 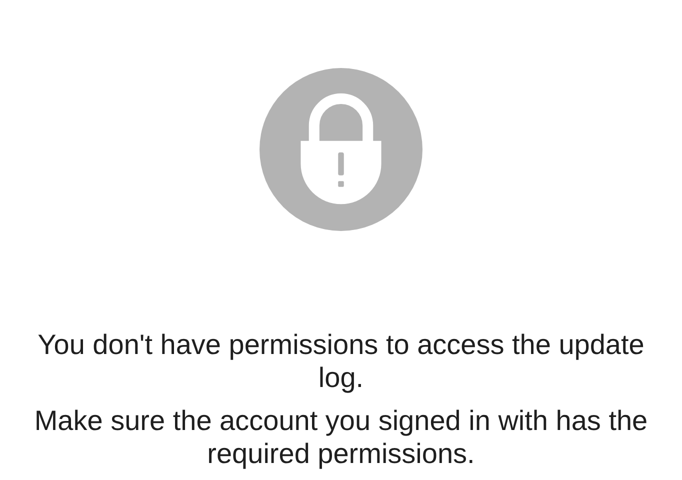 I want to click on message-text: Make sure the account you signed in with has the required permissions., so click(x=341, y=437).